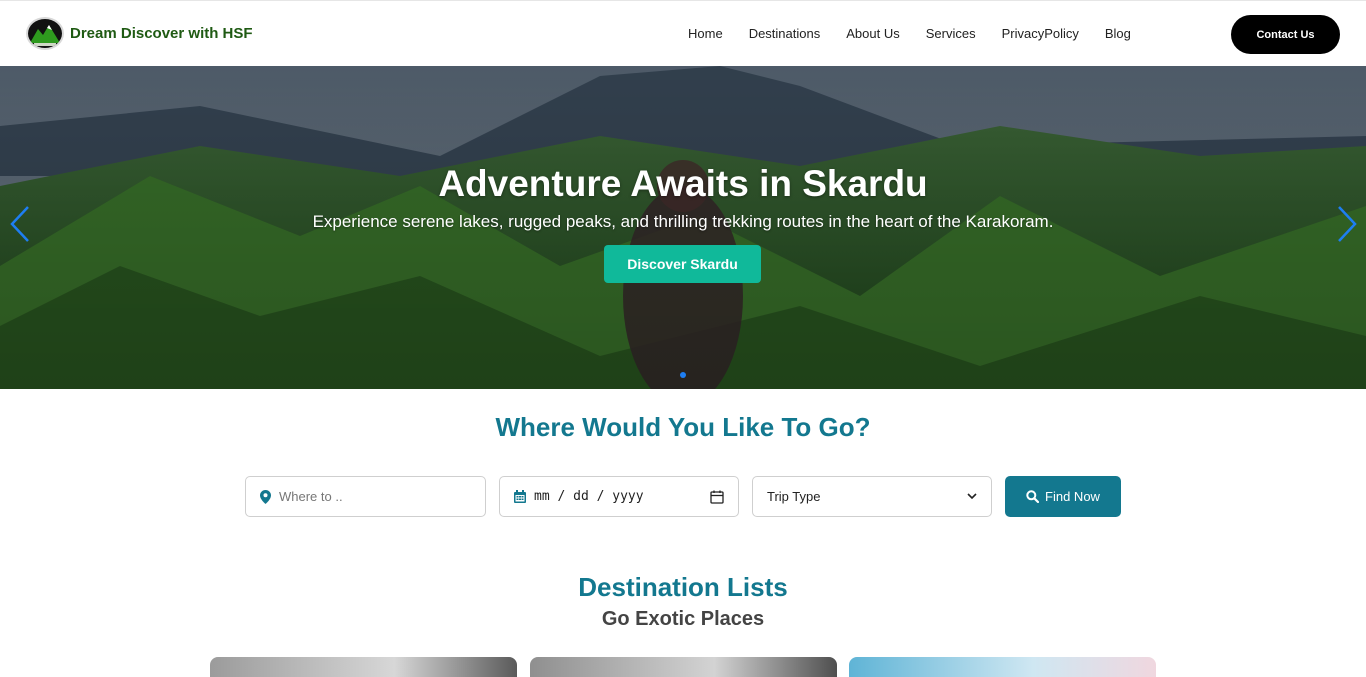 The width and height of the screenshot is (1366, 677). I want to click on discover-skardu-button: Discover Skardu, so click(682, 264).